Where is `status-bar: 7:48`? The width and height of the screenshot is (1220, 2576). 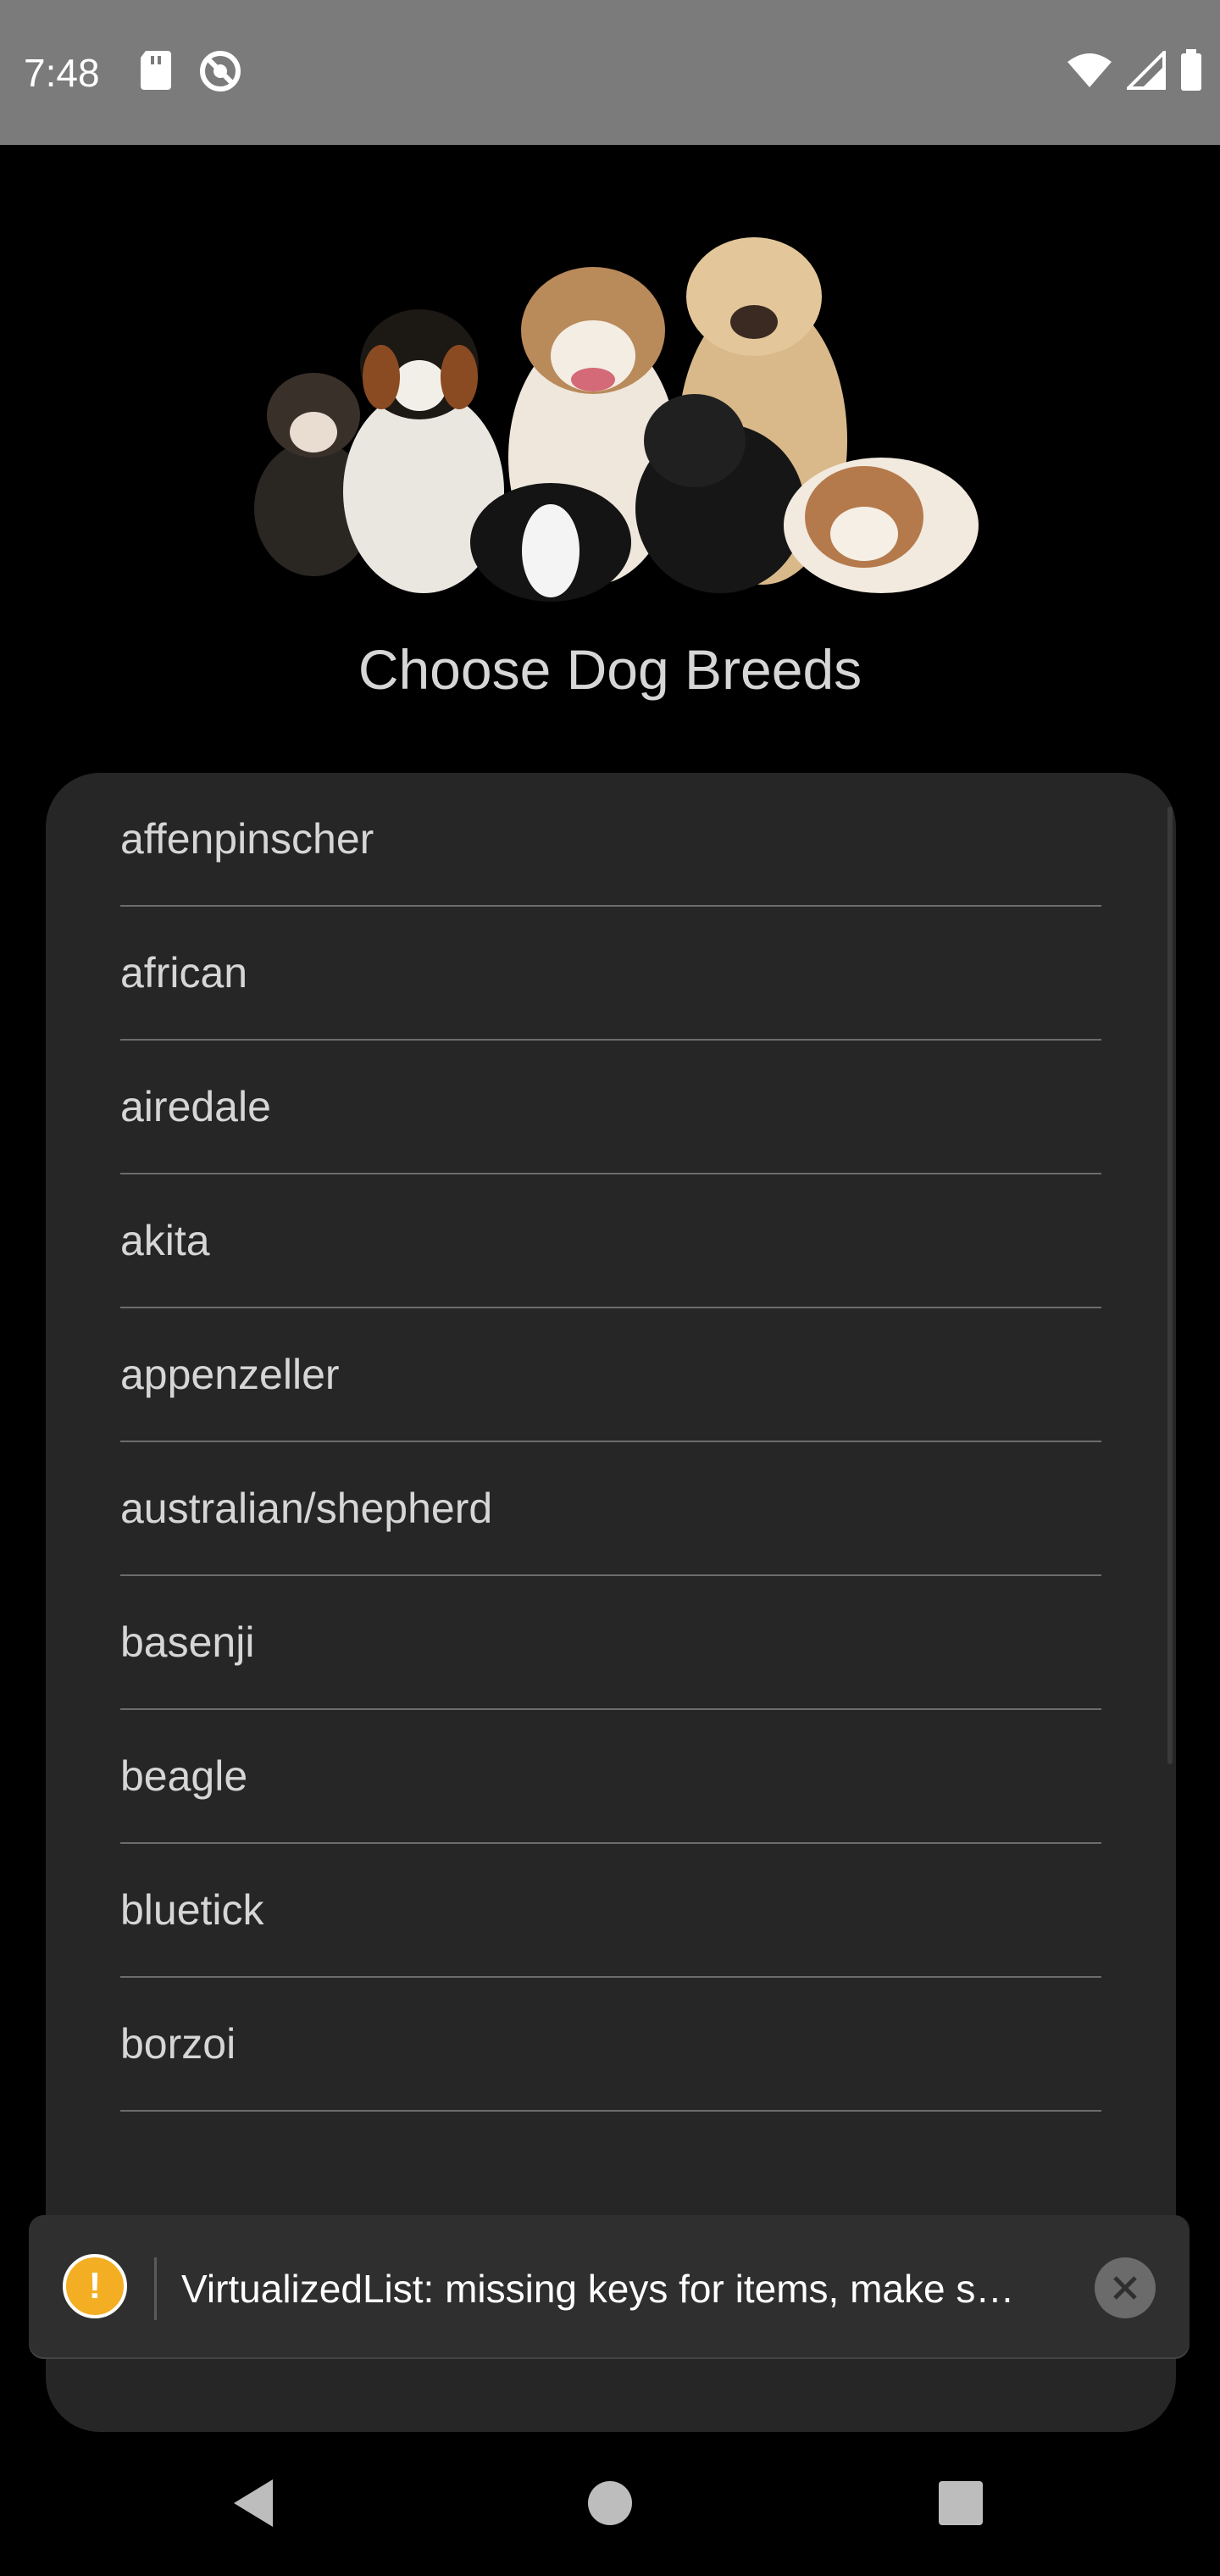 status-bar: 7:48 is located at coordinates (610, 72).